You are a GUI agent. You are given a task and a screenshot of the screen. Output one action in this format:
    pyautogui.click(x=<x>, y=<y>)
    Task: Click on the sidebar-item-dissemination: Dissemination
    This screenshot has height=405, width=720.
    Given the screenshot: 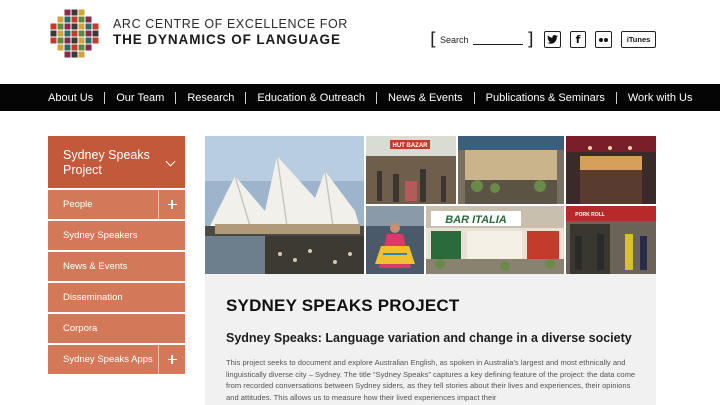 What is the action you would take?
    pyautogui.click(x=116, y=297)
    